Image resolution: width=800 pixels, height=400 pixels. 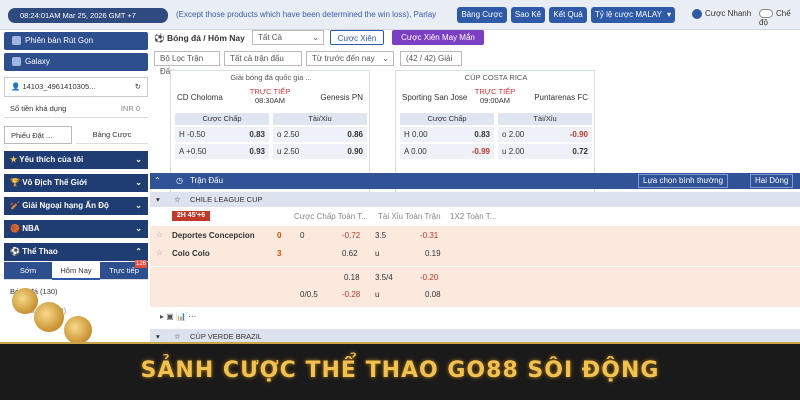 What do you see at coordinates (76, 62) in the screenshot?
I see `galaxy-button: Galaxy` at bounding box center [76, 62].